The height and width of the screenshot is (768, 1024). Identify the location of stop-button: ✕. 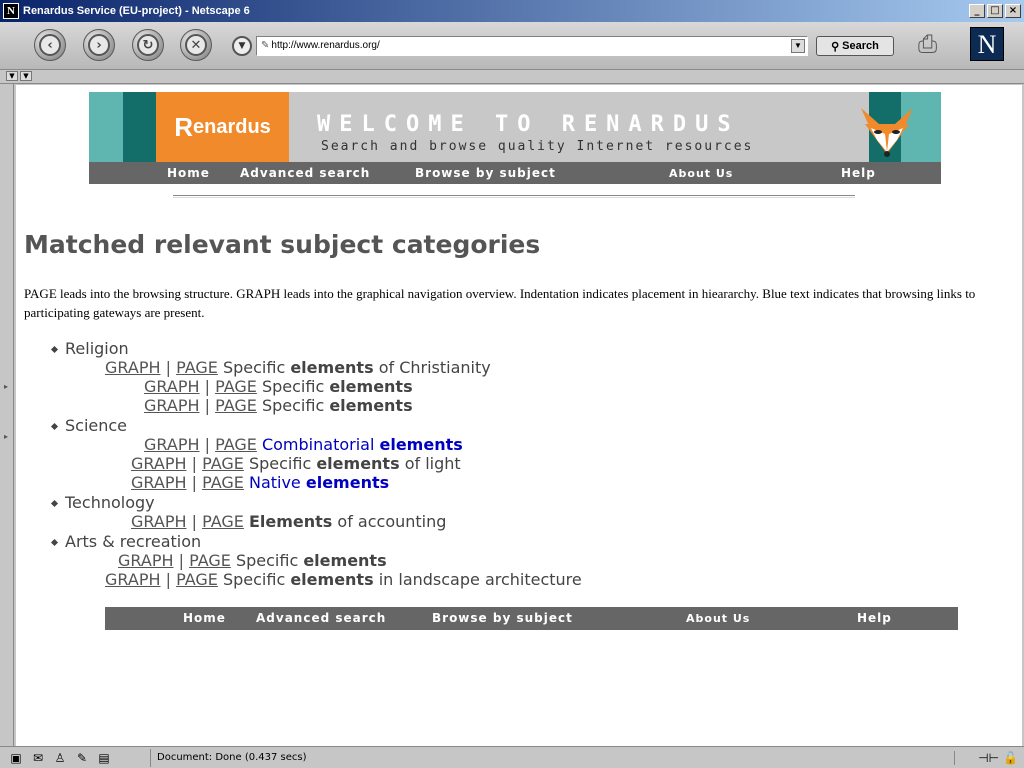
(196, 45).